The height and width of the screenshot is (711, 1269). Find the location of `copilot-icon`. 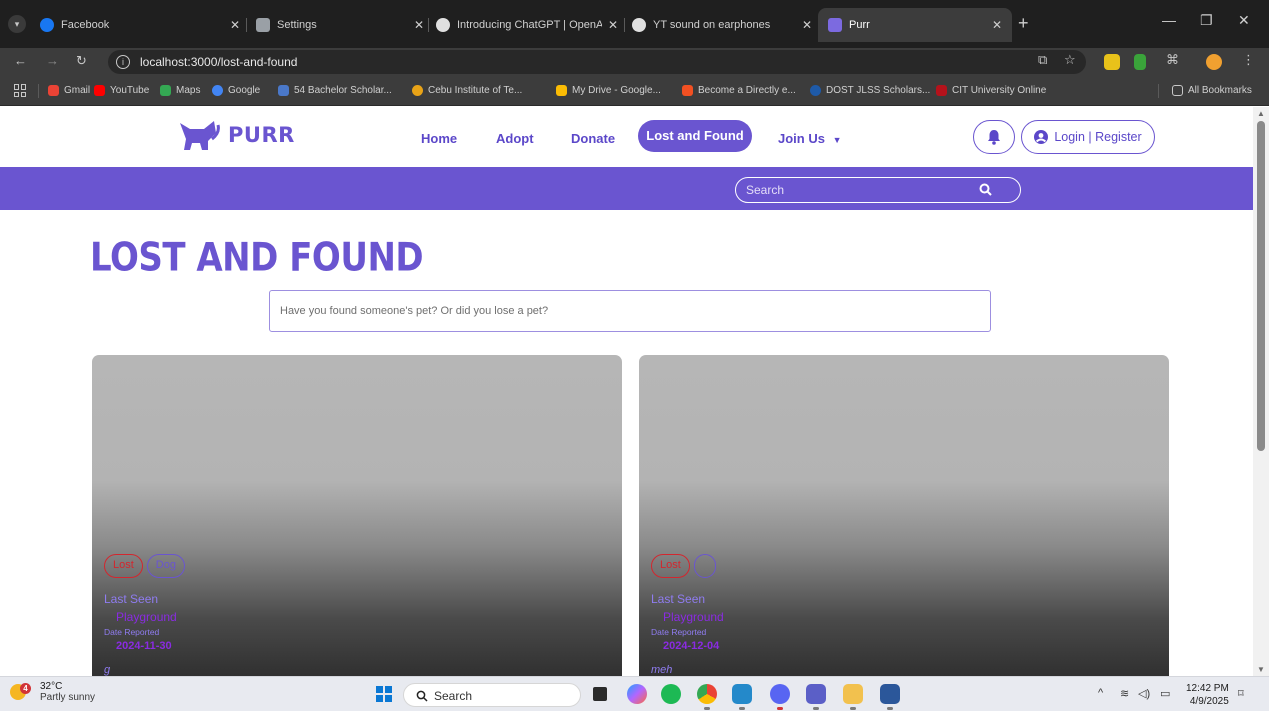

copilot-icon is located at coordinates (637, 694).